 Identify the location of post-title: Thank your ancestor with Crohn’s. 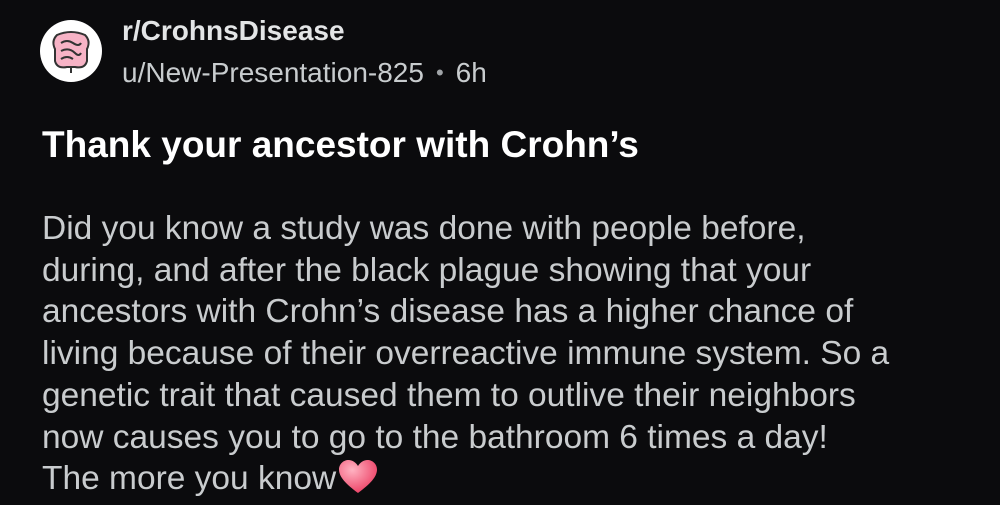
(340, 145).